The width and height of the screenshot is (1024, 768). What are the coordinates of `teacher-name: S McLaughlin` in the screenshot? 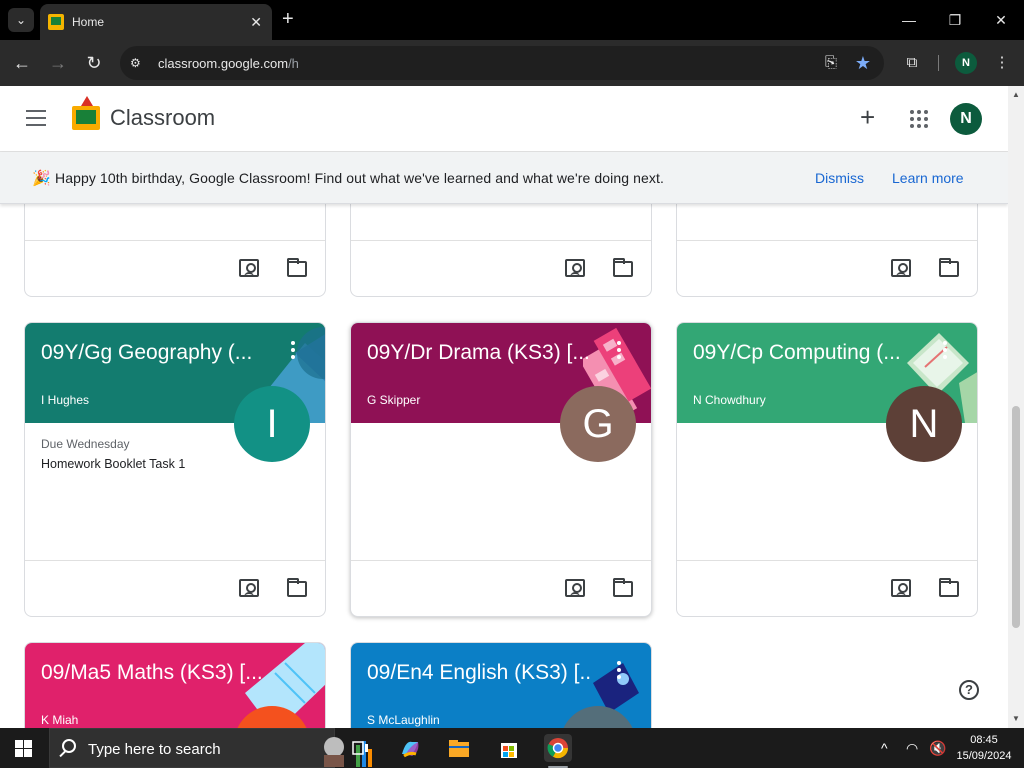 It's located at (403, 720).